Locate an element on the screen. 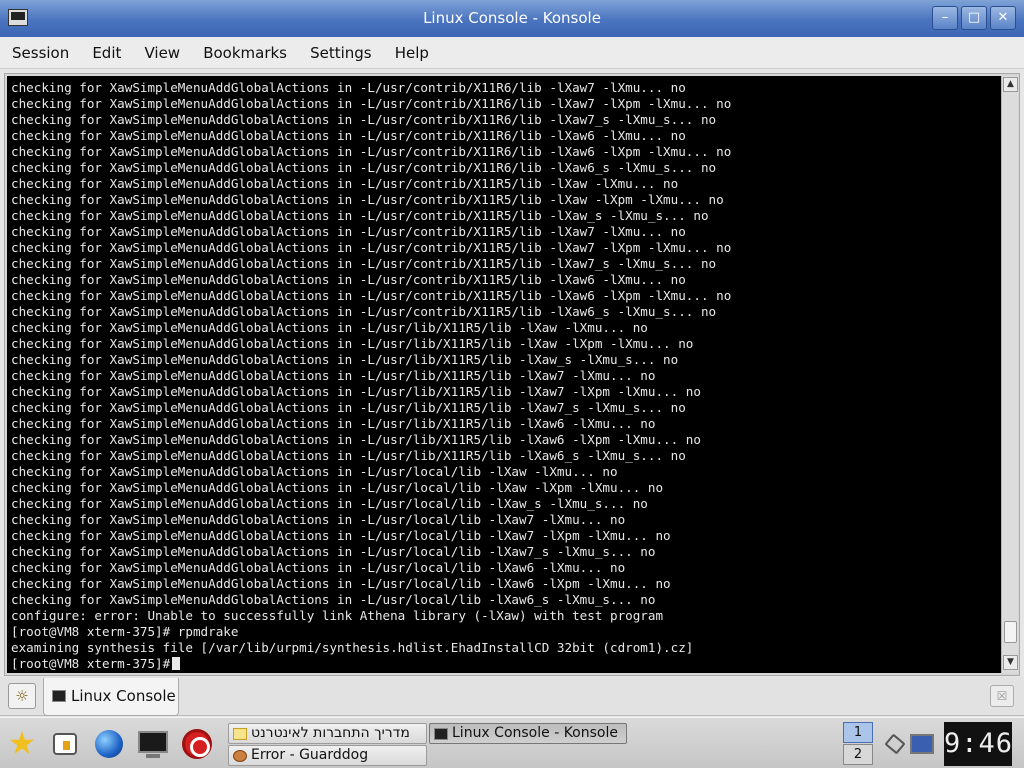 This screenshot has height=768, width=1024. minimize-button: – is located at coordinates (945, 18).